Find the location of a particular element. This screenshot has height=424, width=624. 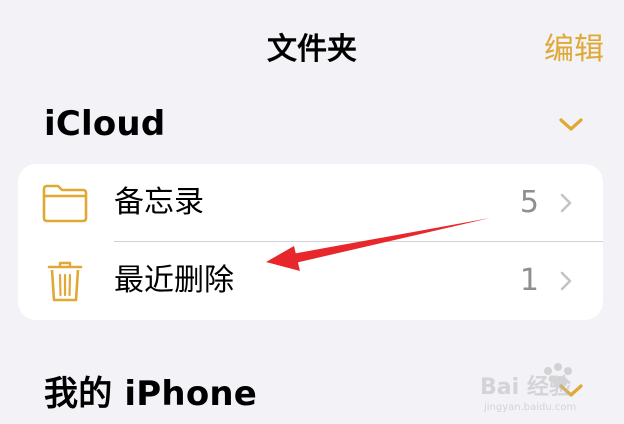

page-title: 文件夹 is located at coordinates (312, 49).